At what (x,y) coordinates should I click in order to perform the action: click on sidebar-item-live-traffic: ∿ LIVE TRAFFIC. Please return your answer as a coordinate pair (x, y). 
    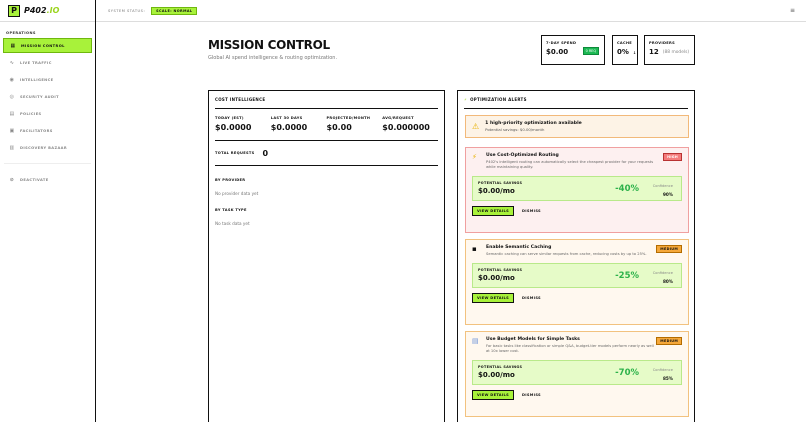
    Looking at the image, I should click on (47, 62).